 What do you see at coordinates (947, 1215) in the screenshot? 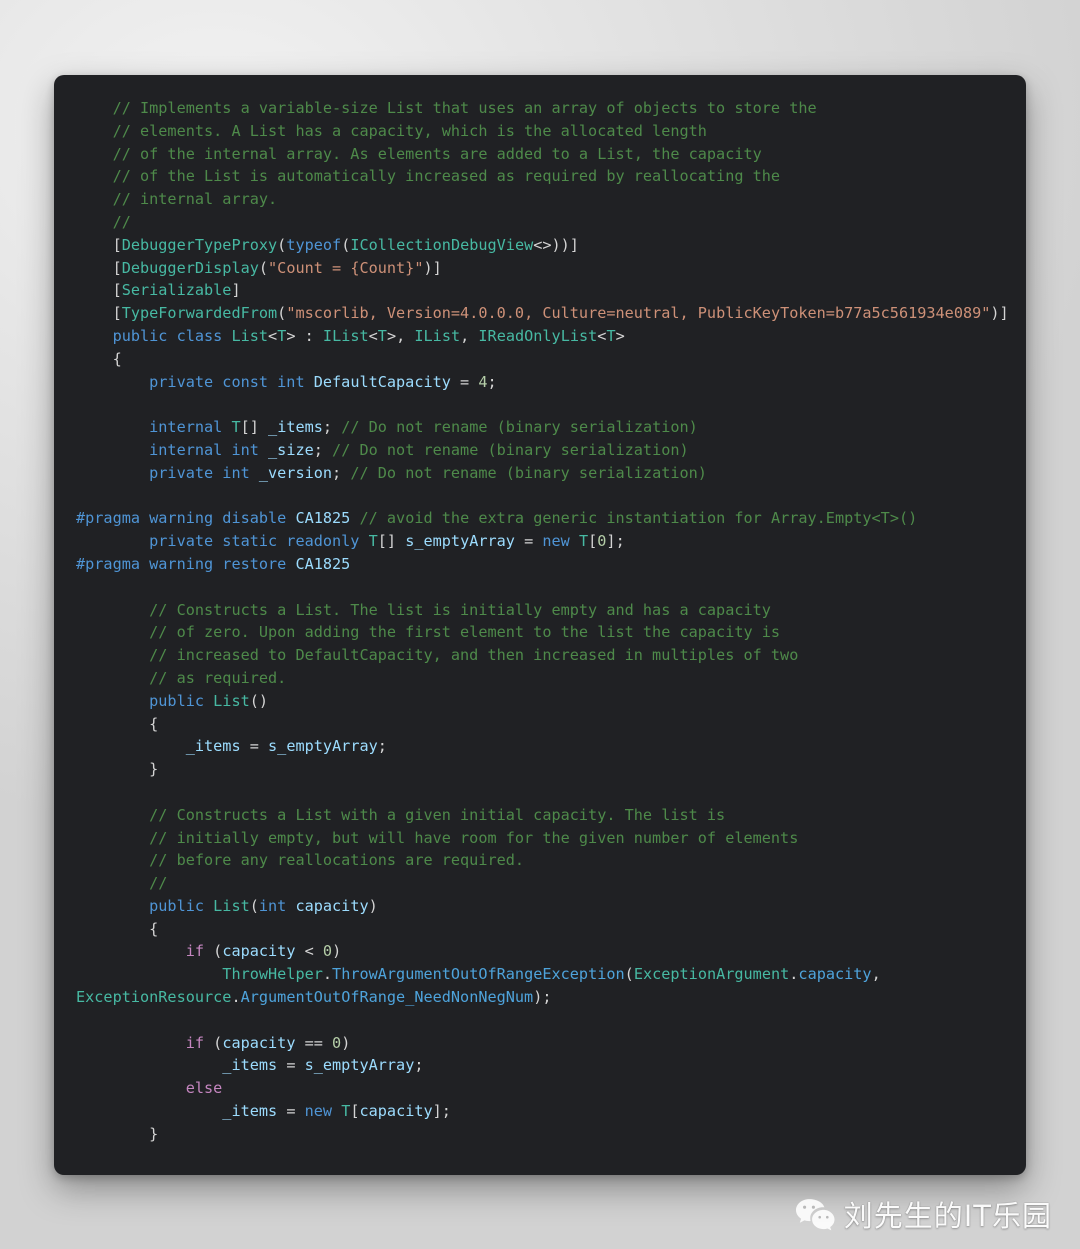
I see `watermark-text: 刘先生的IT乐园` at bounding box center [947, 1215].